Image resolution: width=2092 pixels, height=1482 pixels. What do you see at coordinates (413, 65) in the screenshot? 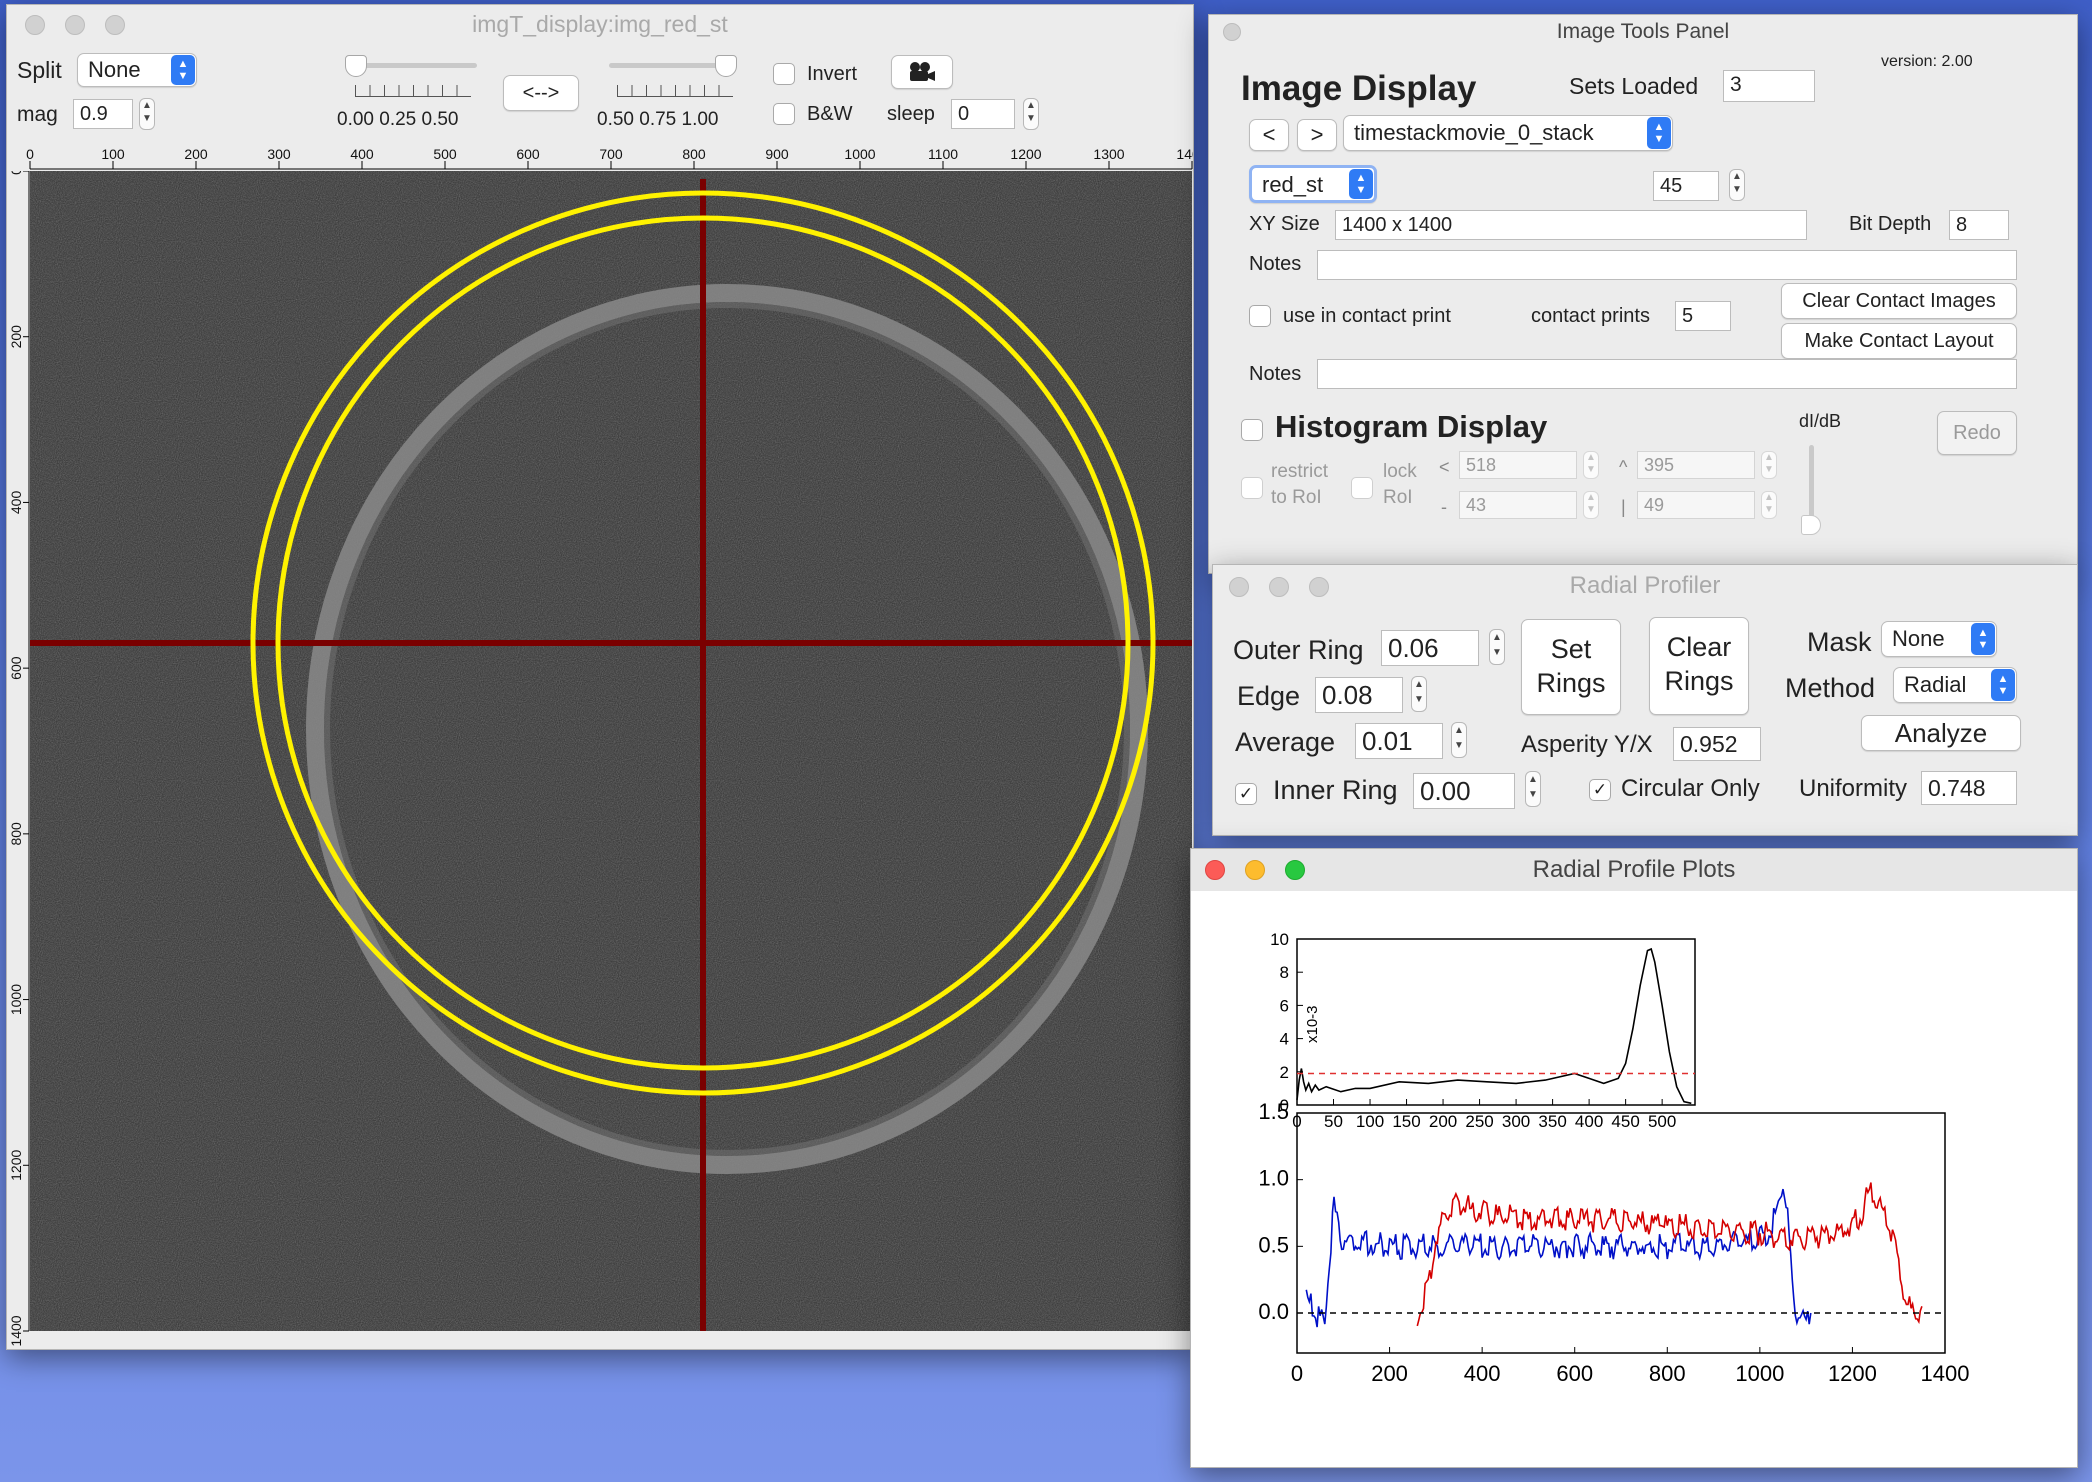
I see `low-slider-track` at bounding box center [413, 65].